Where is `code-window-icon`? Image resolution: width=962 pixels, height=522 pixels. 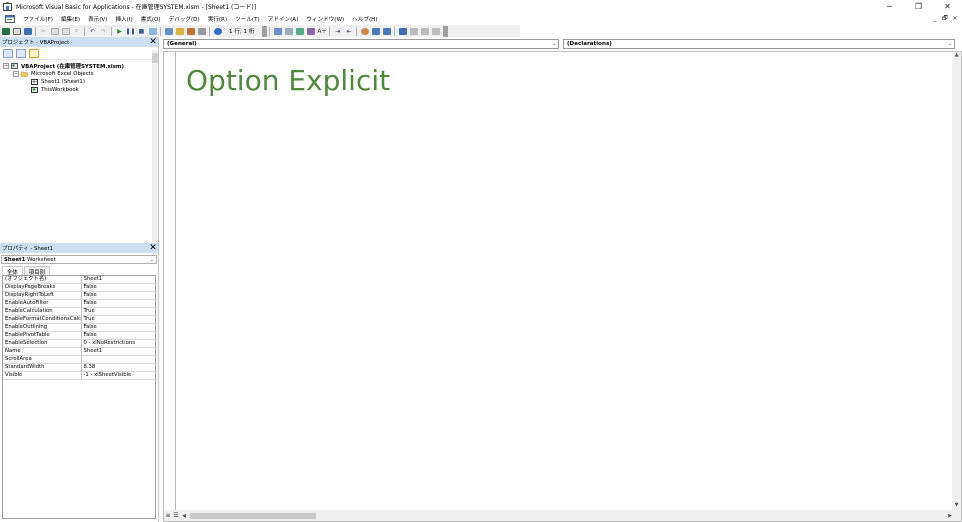 code-window-icon is located at coordinates (10, 18).